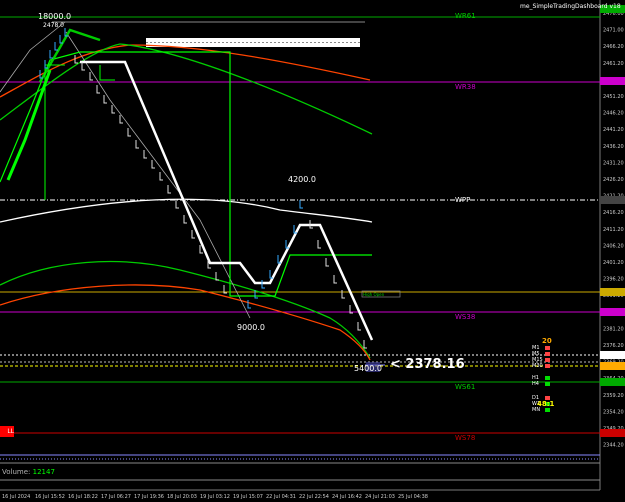  I want to click on price-tick: 2406.20, so click(613, 246).